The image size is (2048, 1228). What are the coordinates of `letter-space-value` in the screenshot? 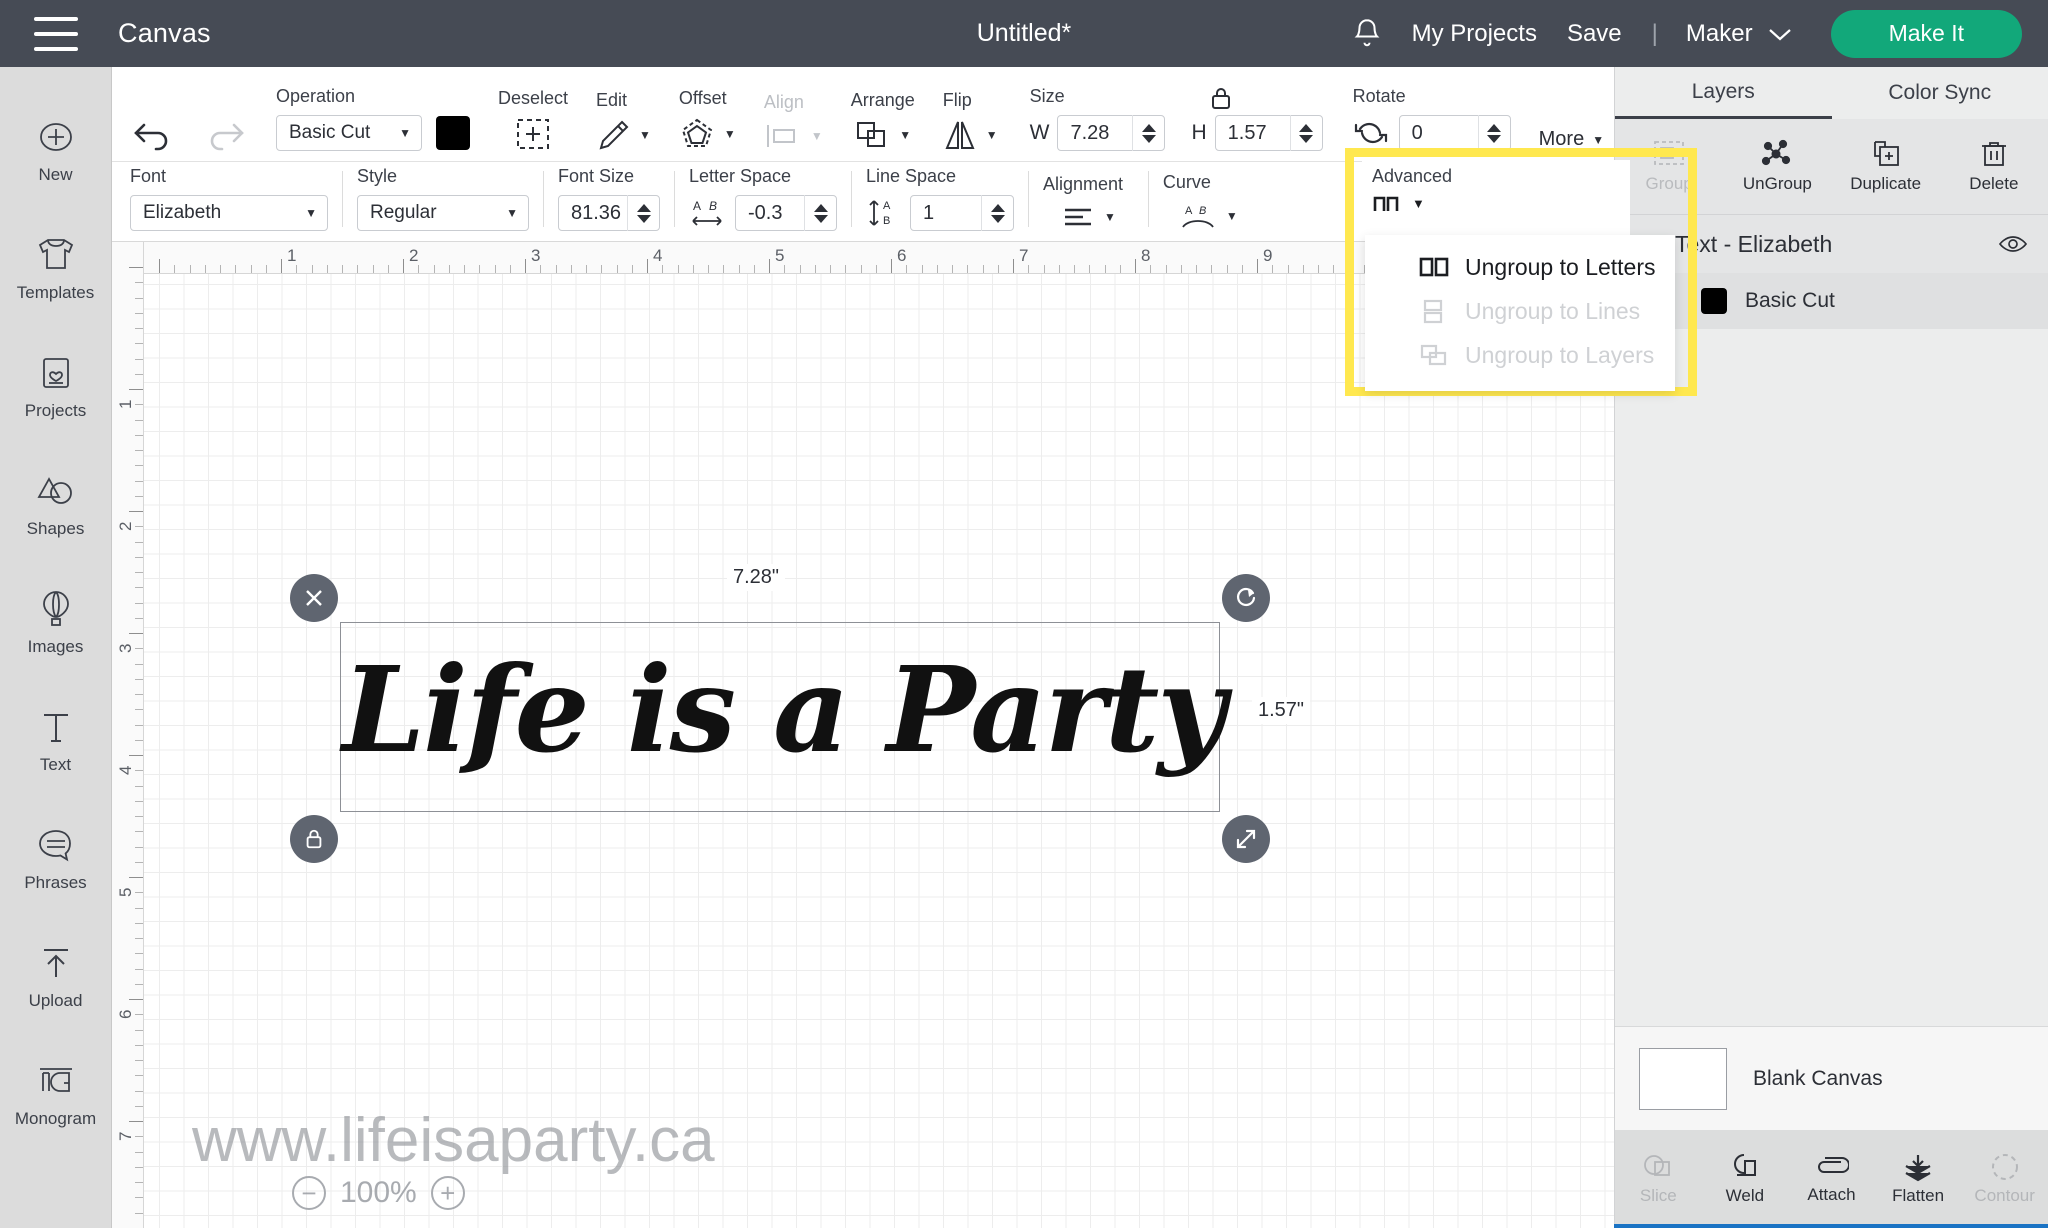 It's located at (770, 213).